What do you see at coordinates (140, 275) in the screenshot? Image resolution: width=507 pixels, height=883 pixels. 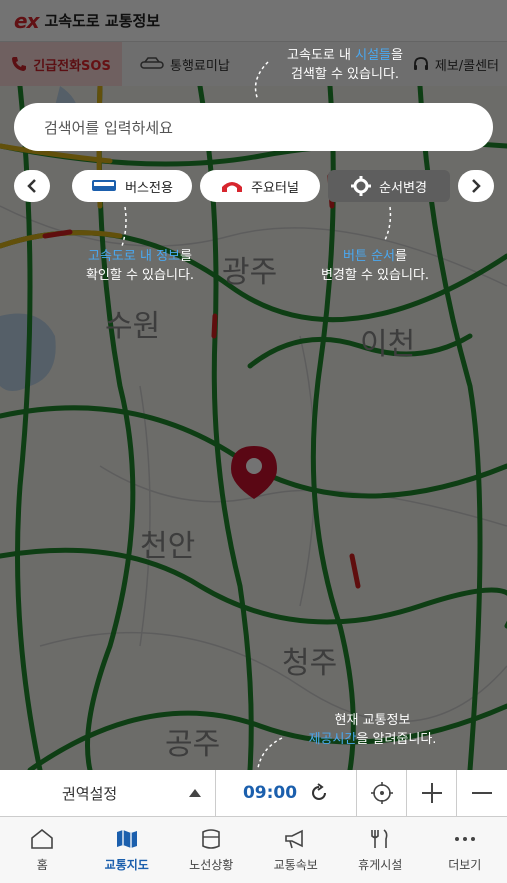 I see `tip-text: 확인할 수 있습니다.` at bounding box center [140, 275].